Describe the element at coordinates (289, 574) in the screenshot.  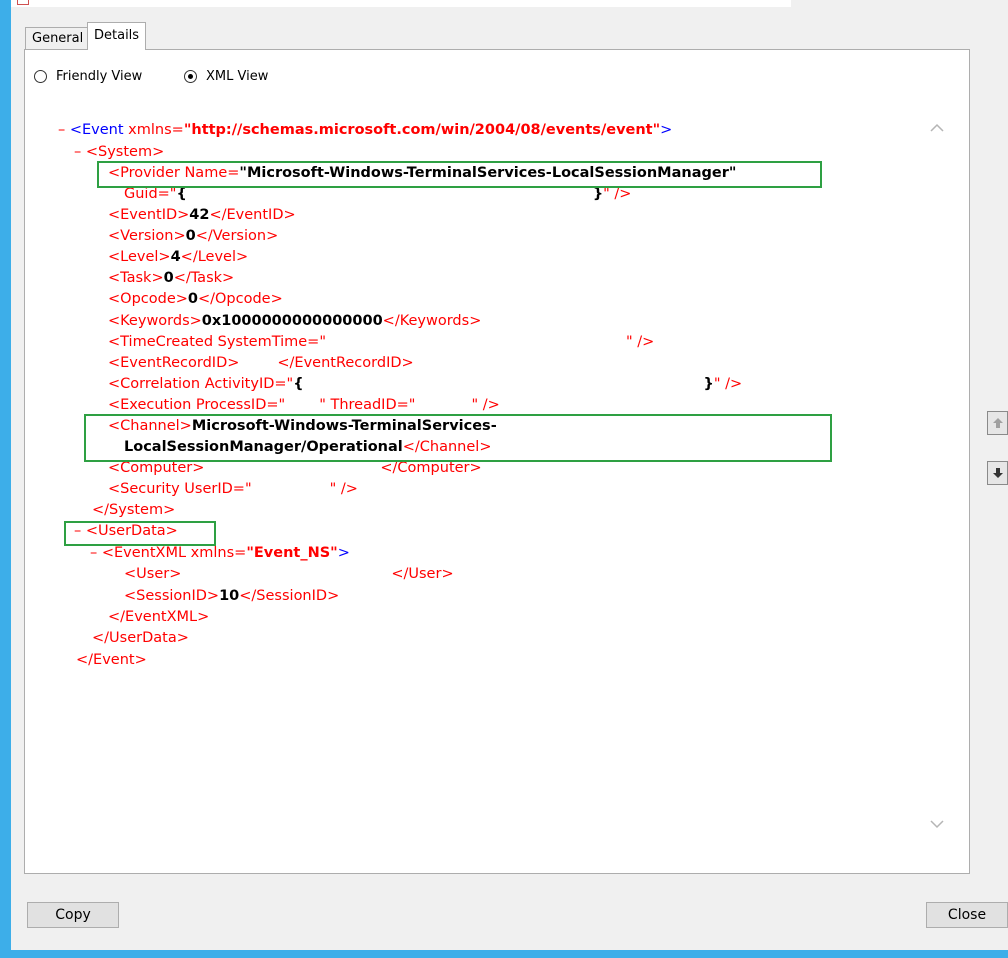
I see `xml-line-user: <User> </User>` at that location.